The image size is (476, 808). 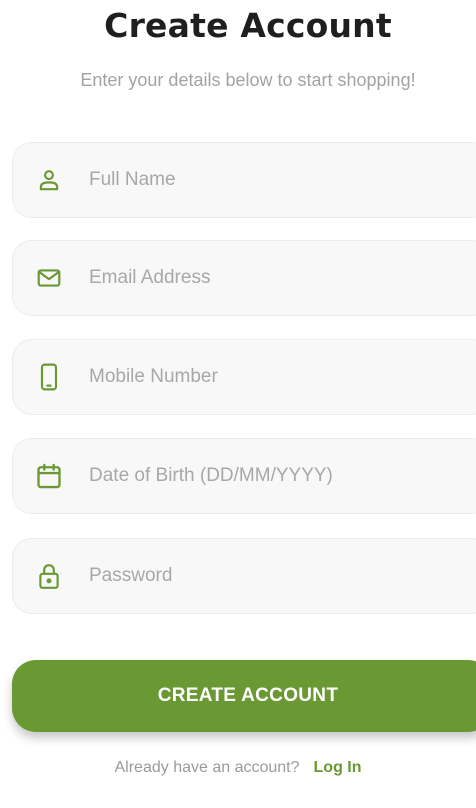 I want to click on dob-field-container, so click(x=244, y=476).